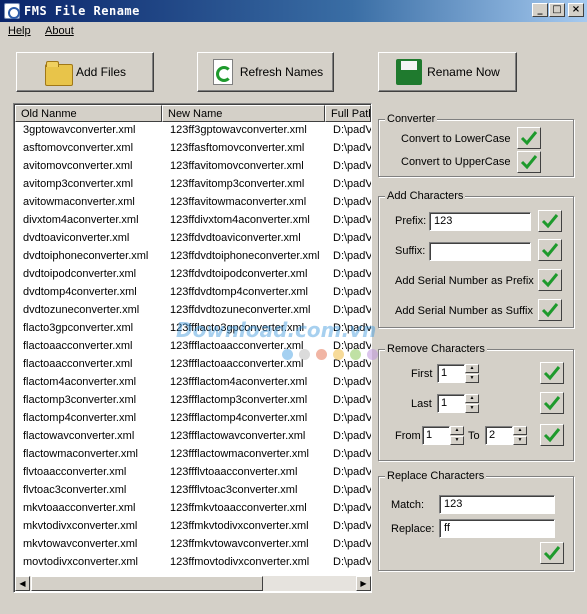 Image resolution: width=587 pixels, height=614 pixels. I want to click on new-name-cell: 123ffavitomovconverter.xml, so click(237, 166).